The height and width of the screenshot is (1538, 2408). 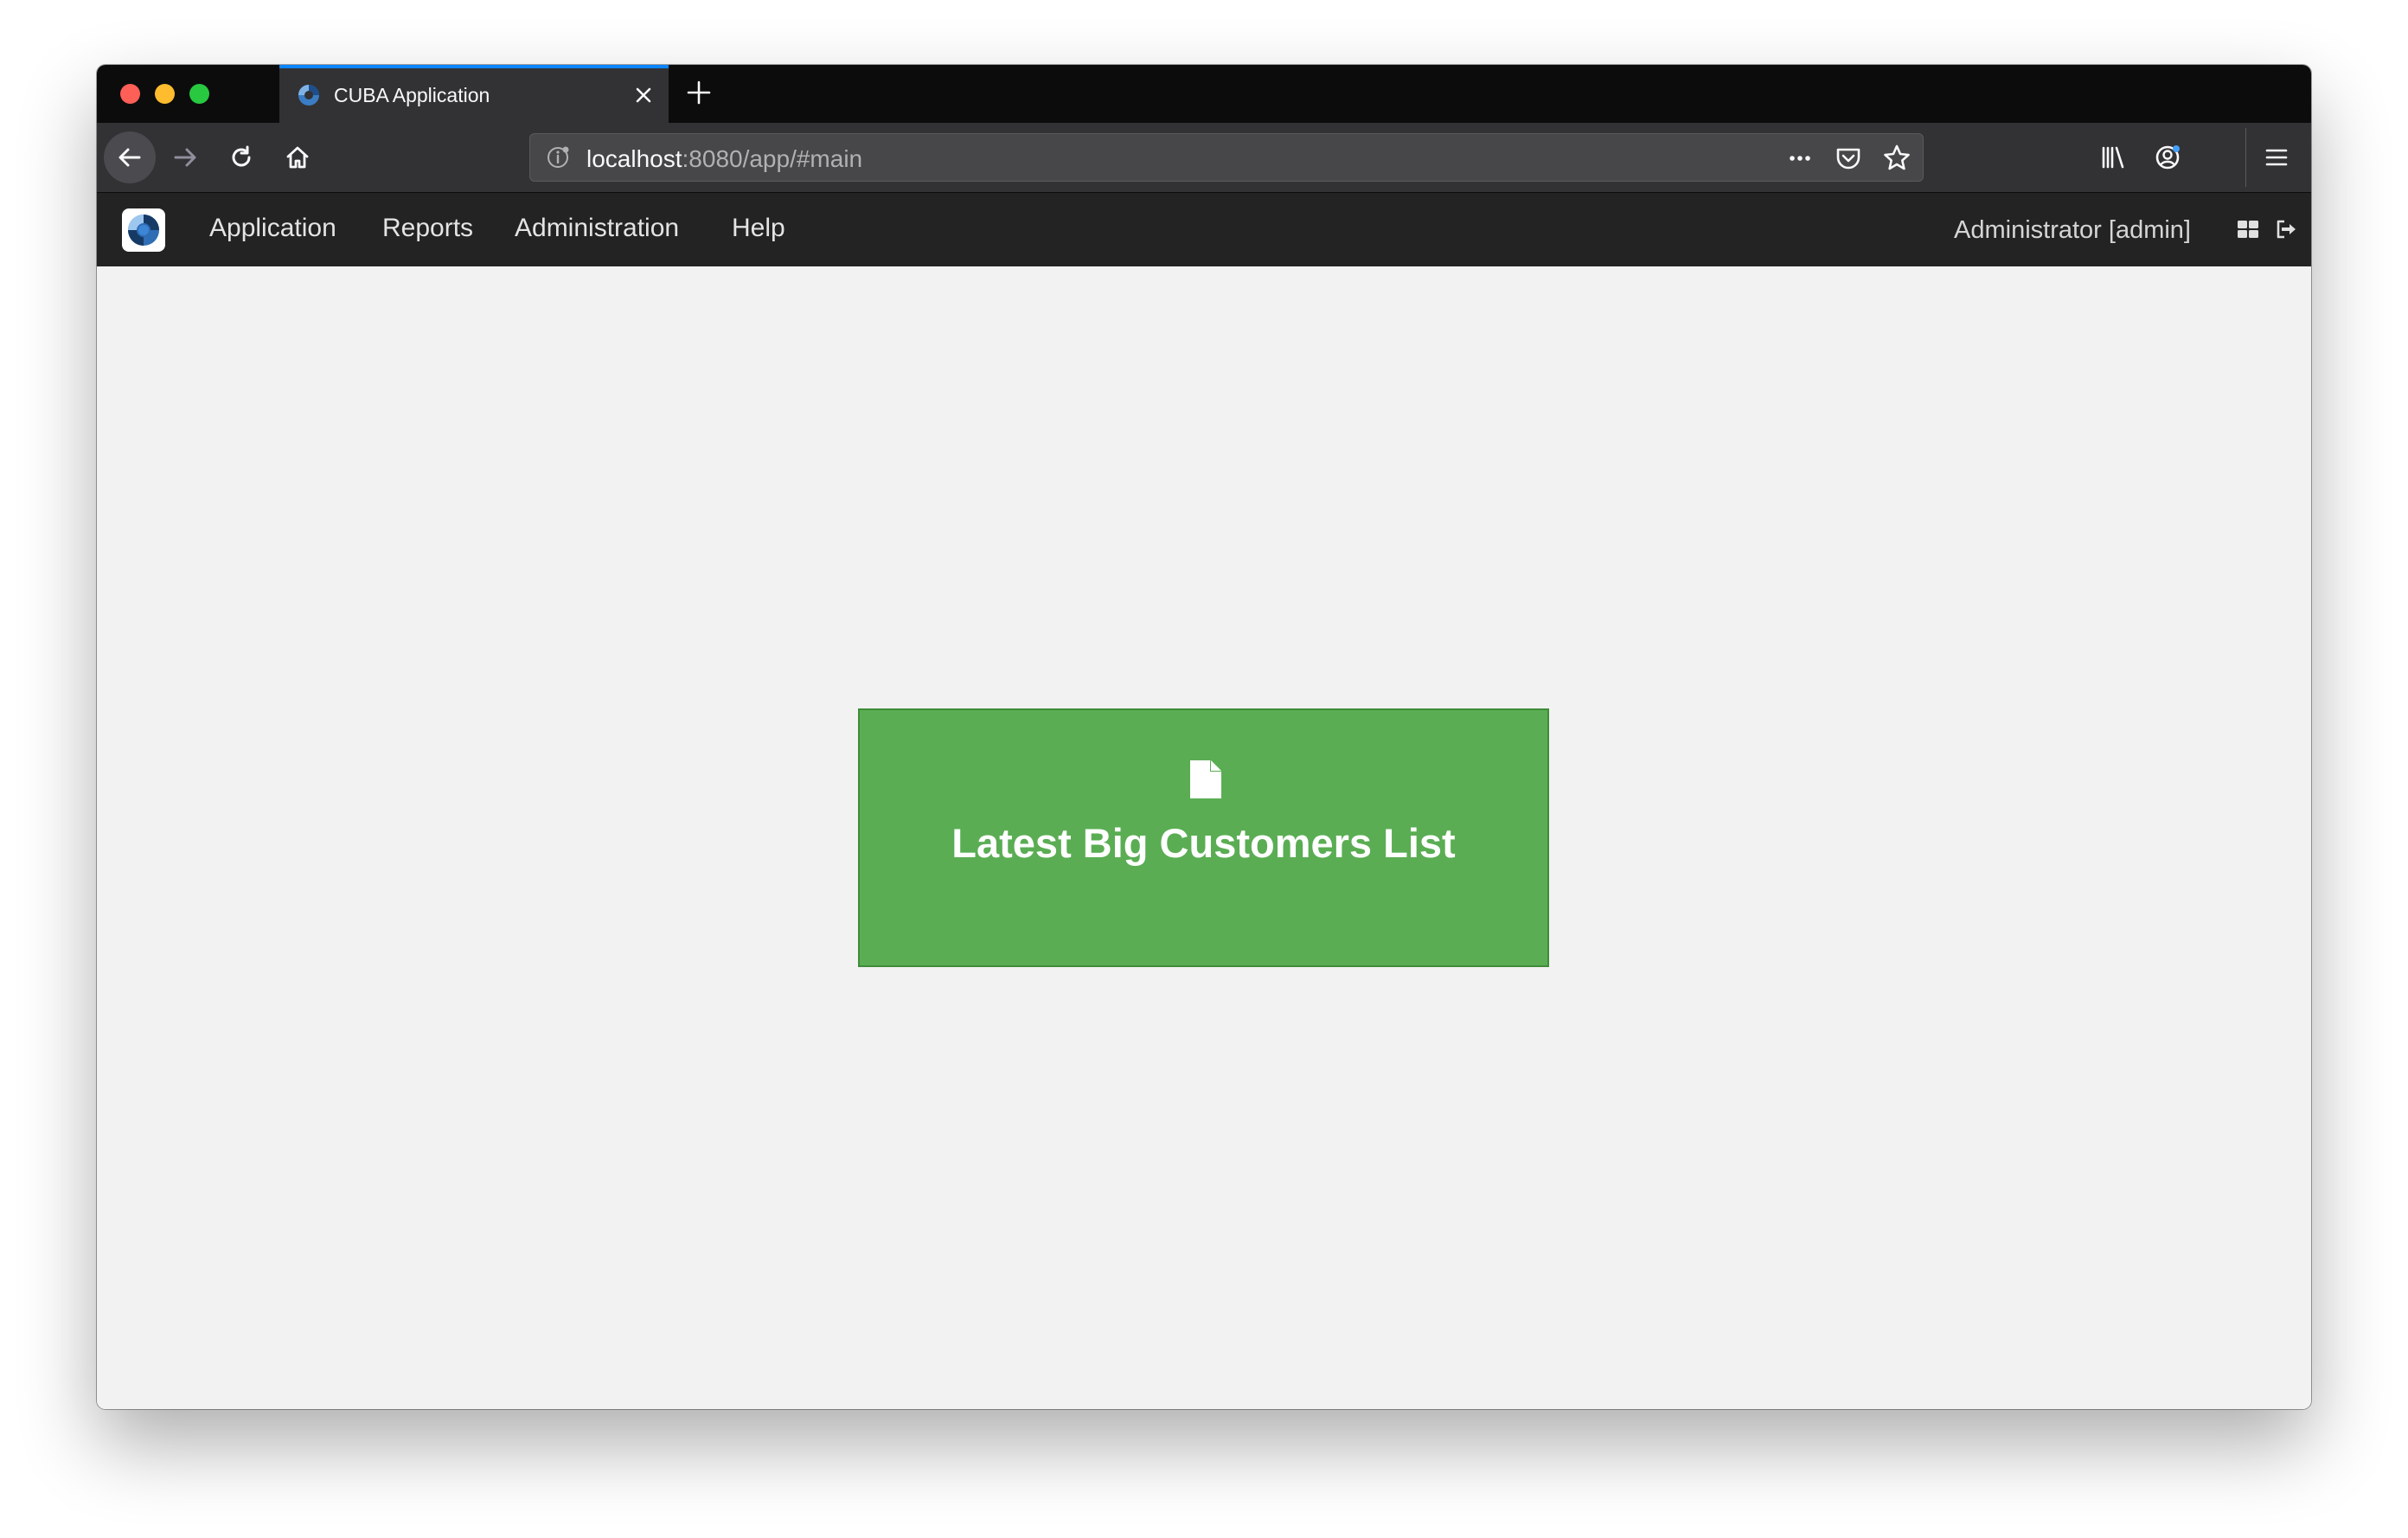 I want to click on menu-administration: Administration, so click(x=597, y=229).